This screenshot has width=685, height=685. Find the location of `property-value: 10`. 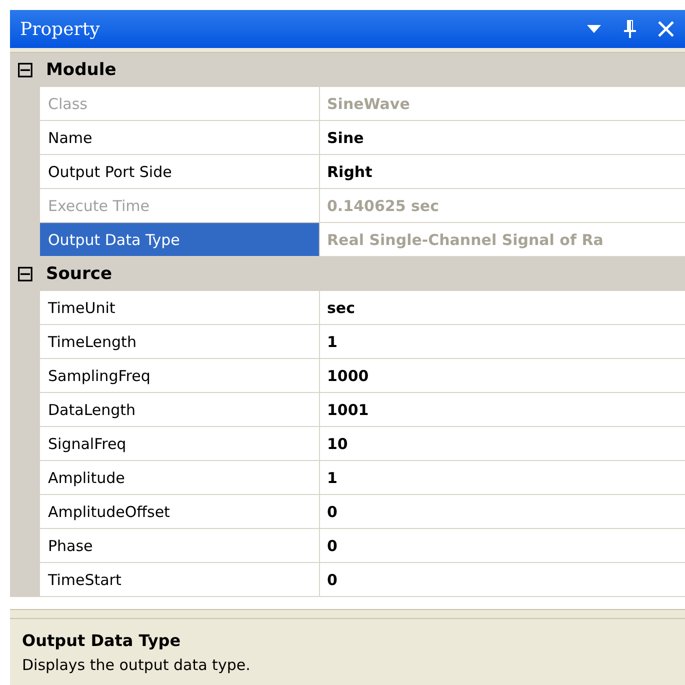

property-value: 10 is located at coordinates (502, 444).